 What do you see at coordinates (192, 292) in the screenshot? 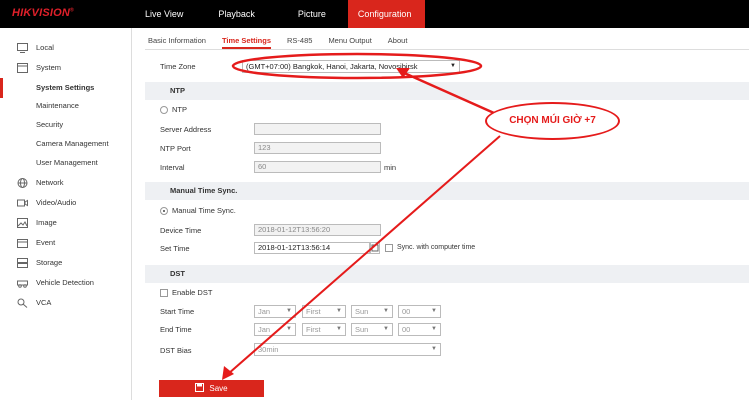
I see `enable-dst-label: Enable DST` at bounding box center [192, 292].